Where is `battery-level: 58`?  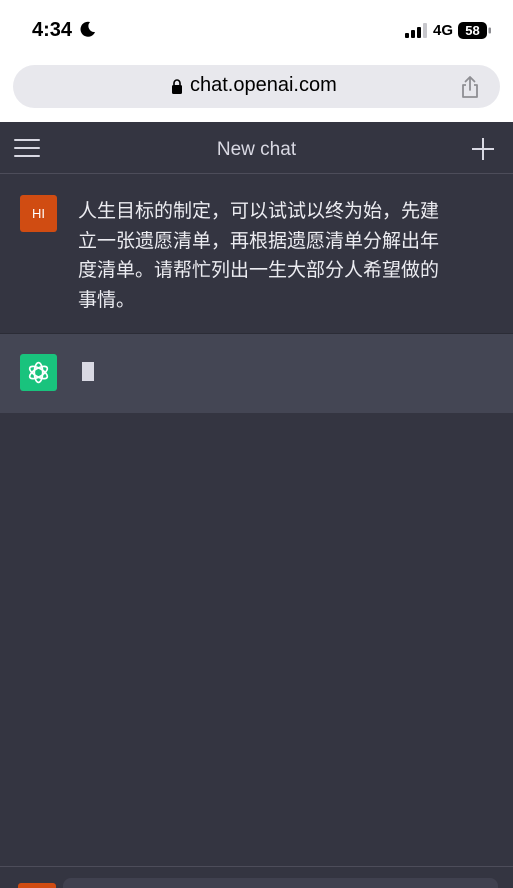 battery-level: 58 is located at coordinates (472, 30).